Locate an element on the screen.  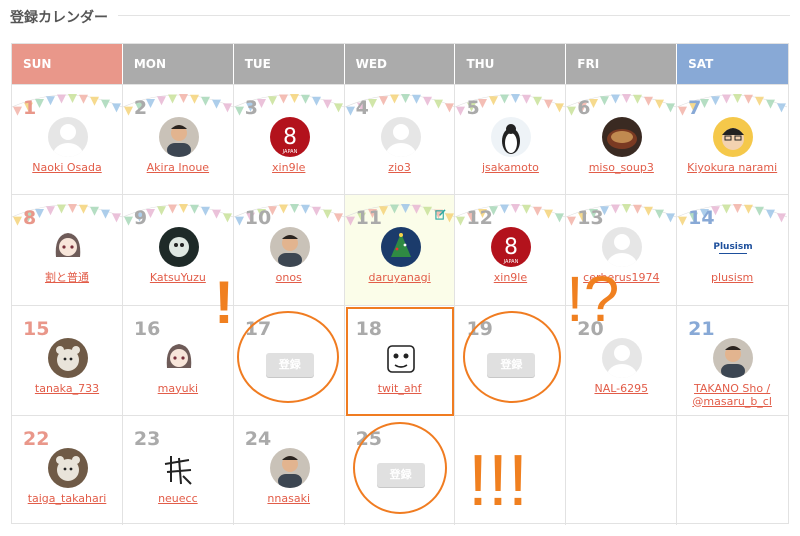
user-link: taiga_takahari is located at coordinates (67, 498).